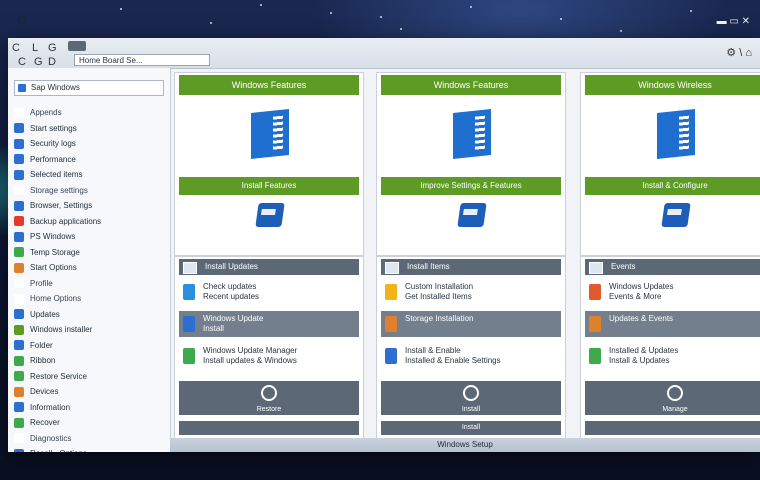 The height and width of the screenshot is (480, 760). What do you see at coordinates (471, 324) in the screenshot?
I see `panel-row: Storage Installation` at bounding box center [471, 324].